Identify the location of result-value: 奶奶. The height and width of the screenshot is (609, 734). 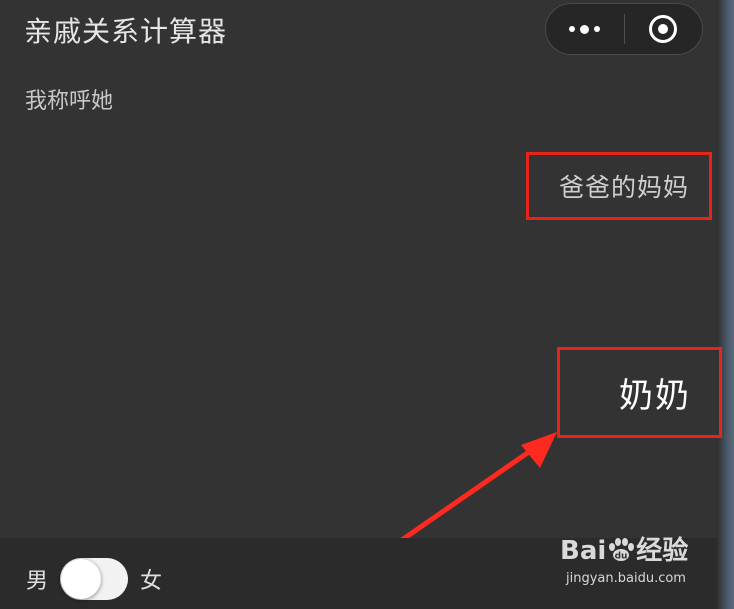
(655, 396).